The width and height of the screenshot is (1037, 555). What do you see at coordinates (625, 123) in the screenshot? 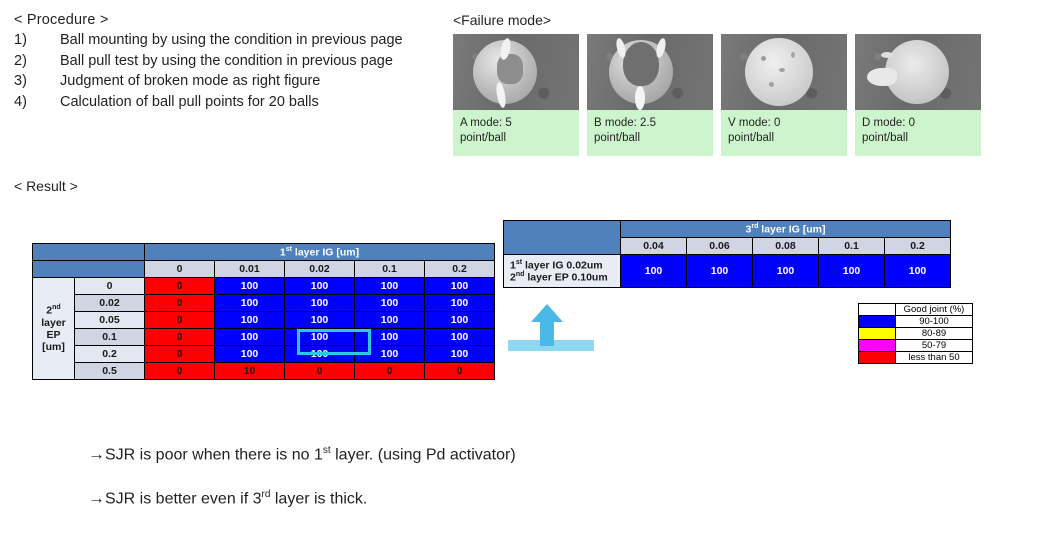
I see `caption-line-1: B mode: 2.5` at bounding box center [625, 123].